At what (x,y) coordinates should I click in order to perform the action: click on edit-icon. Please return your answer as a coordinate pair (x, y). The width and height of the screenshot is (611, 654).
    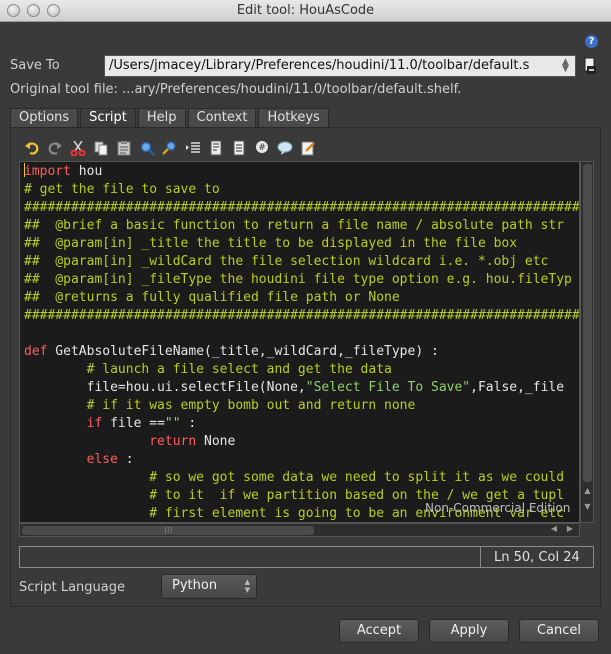
    Looking at the image, I should click on (307, 147).